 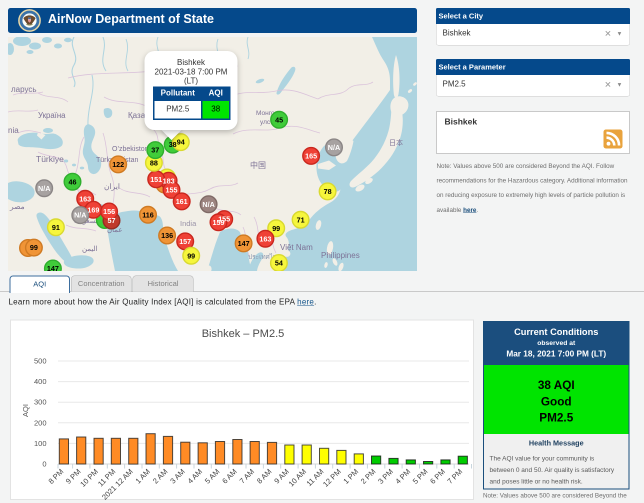 What do you see at coordinates (185, 241) in the screenshot?
I see `svg-text: 157` at bounding box center [185, 241].